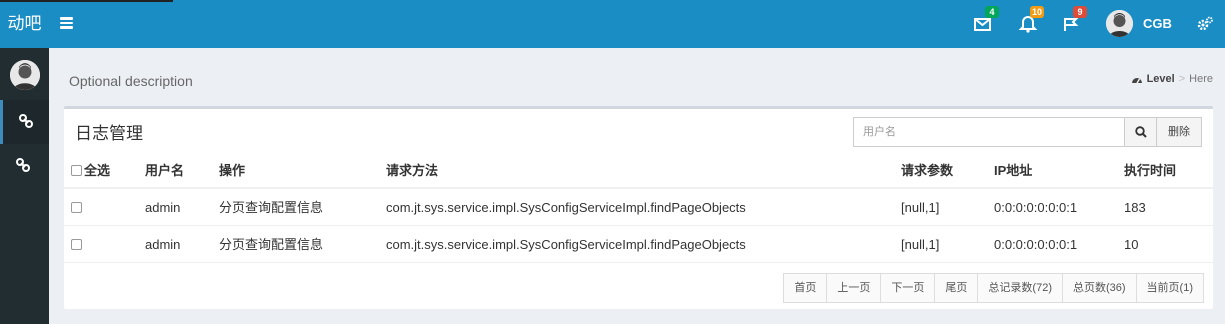 This screenshot has height=324, width=1225. I want to click on top-navbar: 动吧 4 10 9 CGB, so click(612, 24).